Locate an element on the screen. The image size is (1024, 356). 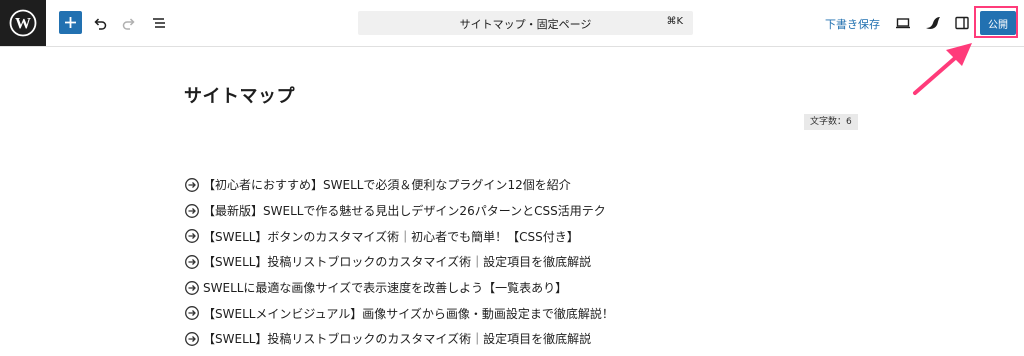
character-count-badge: 文字数：6 is located at coordinates (831, 122).